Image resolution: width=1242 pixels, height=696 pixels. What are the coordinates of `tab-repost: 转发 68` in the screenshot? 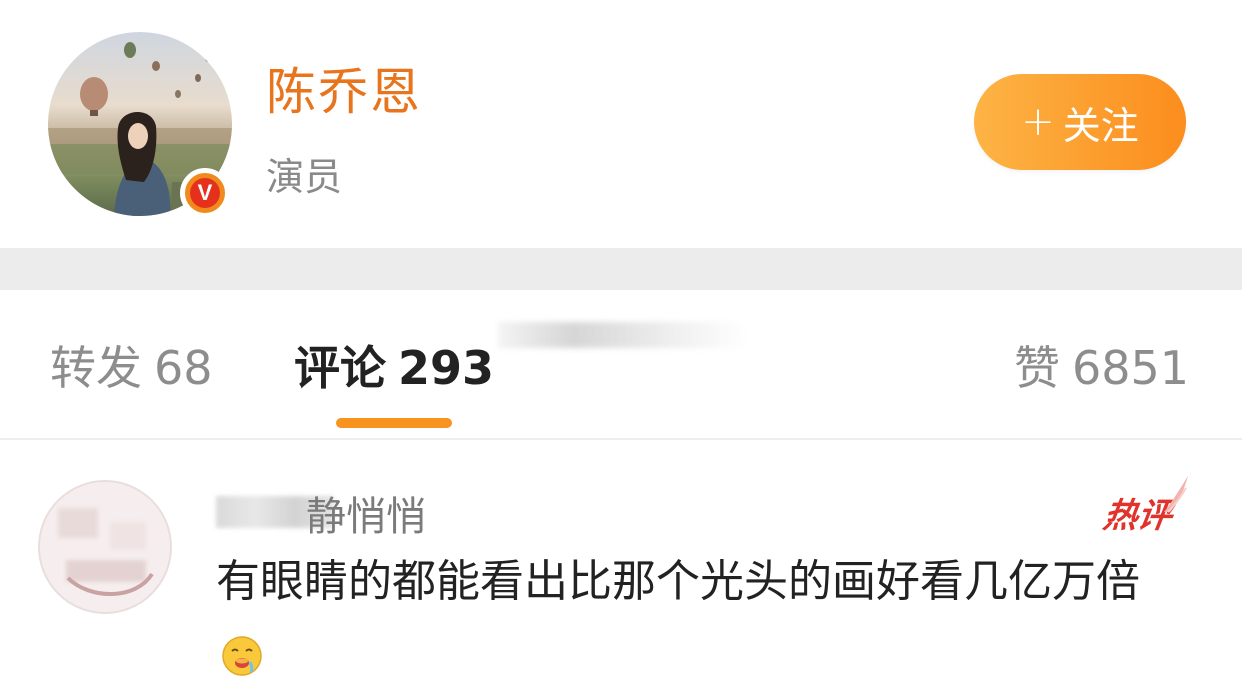 It's located at (131, 365).